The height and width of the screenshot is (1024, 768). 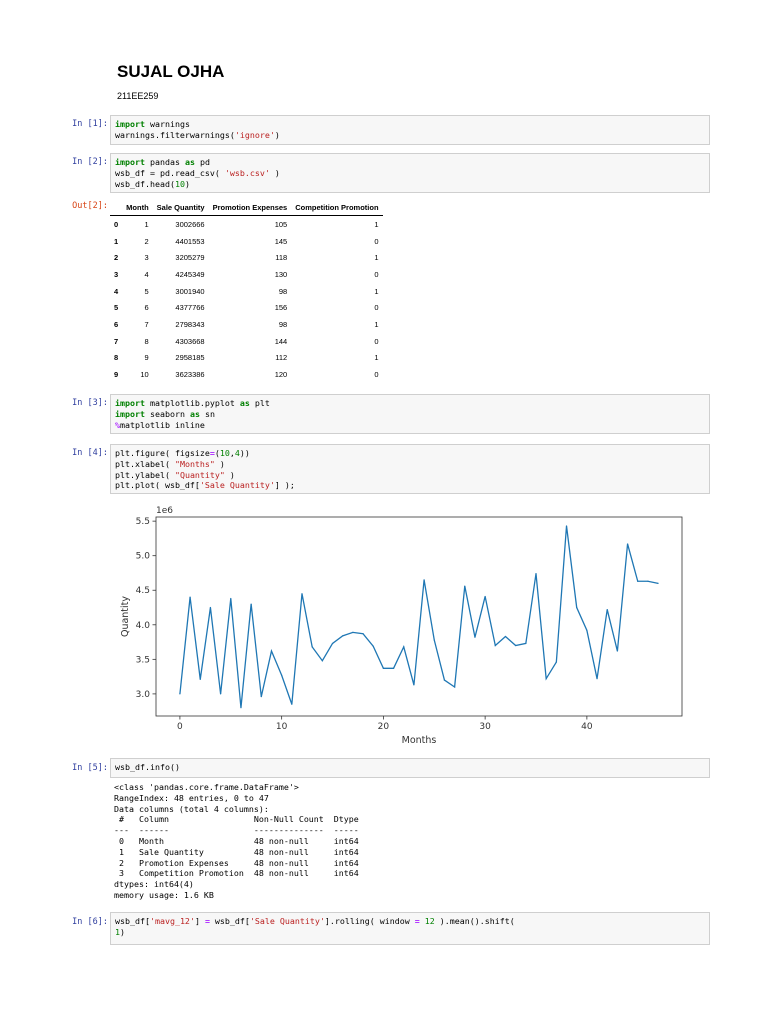 What do you see at coordinates (143, 660) in the screenshot?
I see `y-tick-label: 3.5` at bounding box center [143, 660].